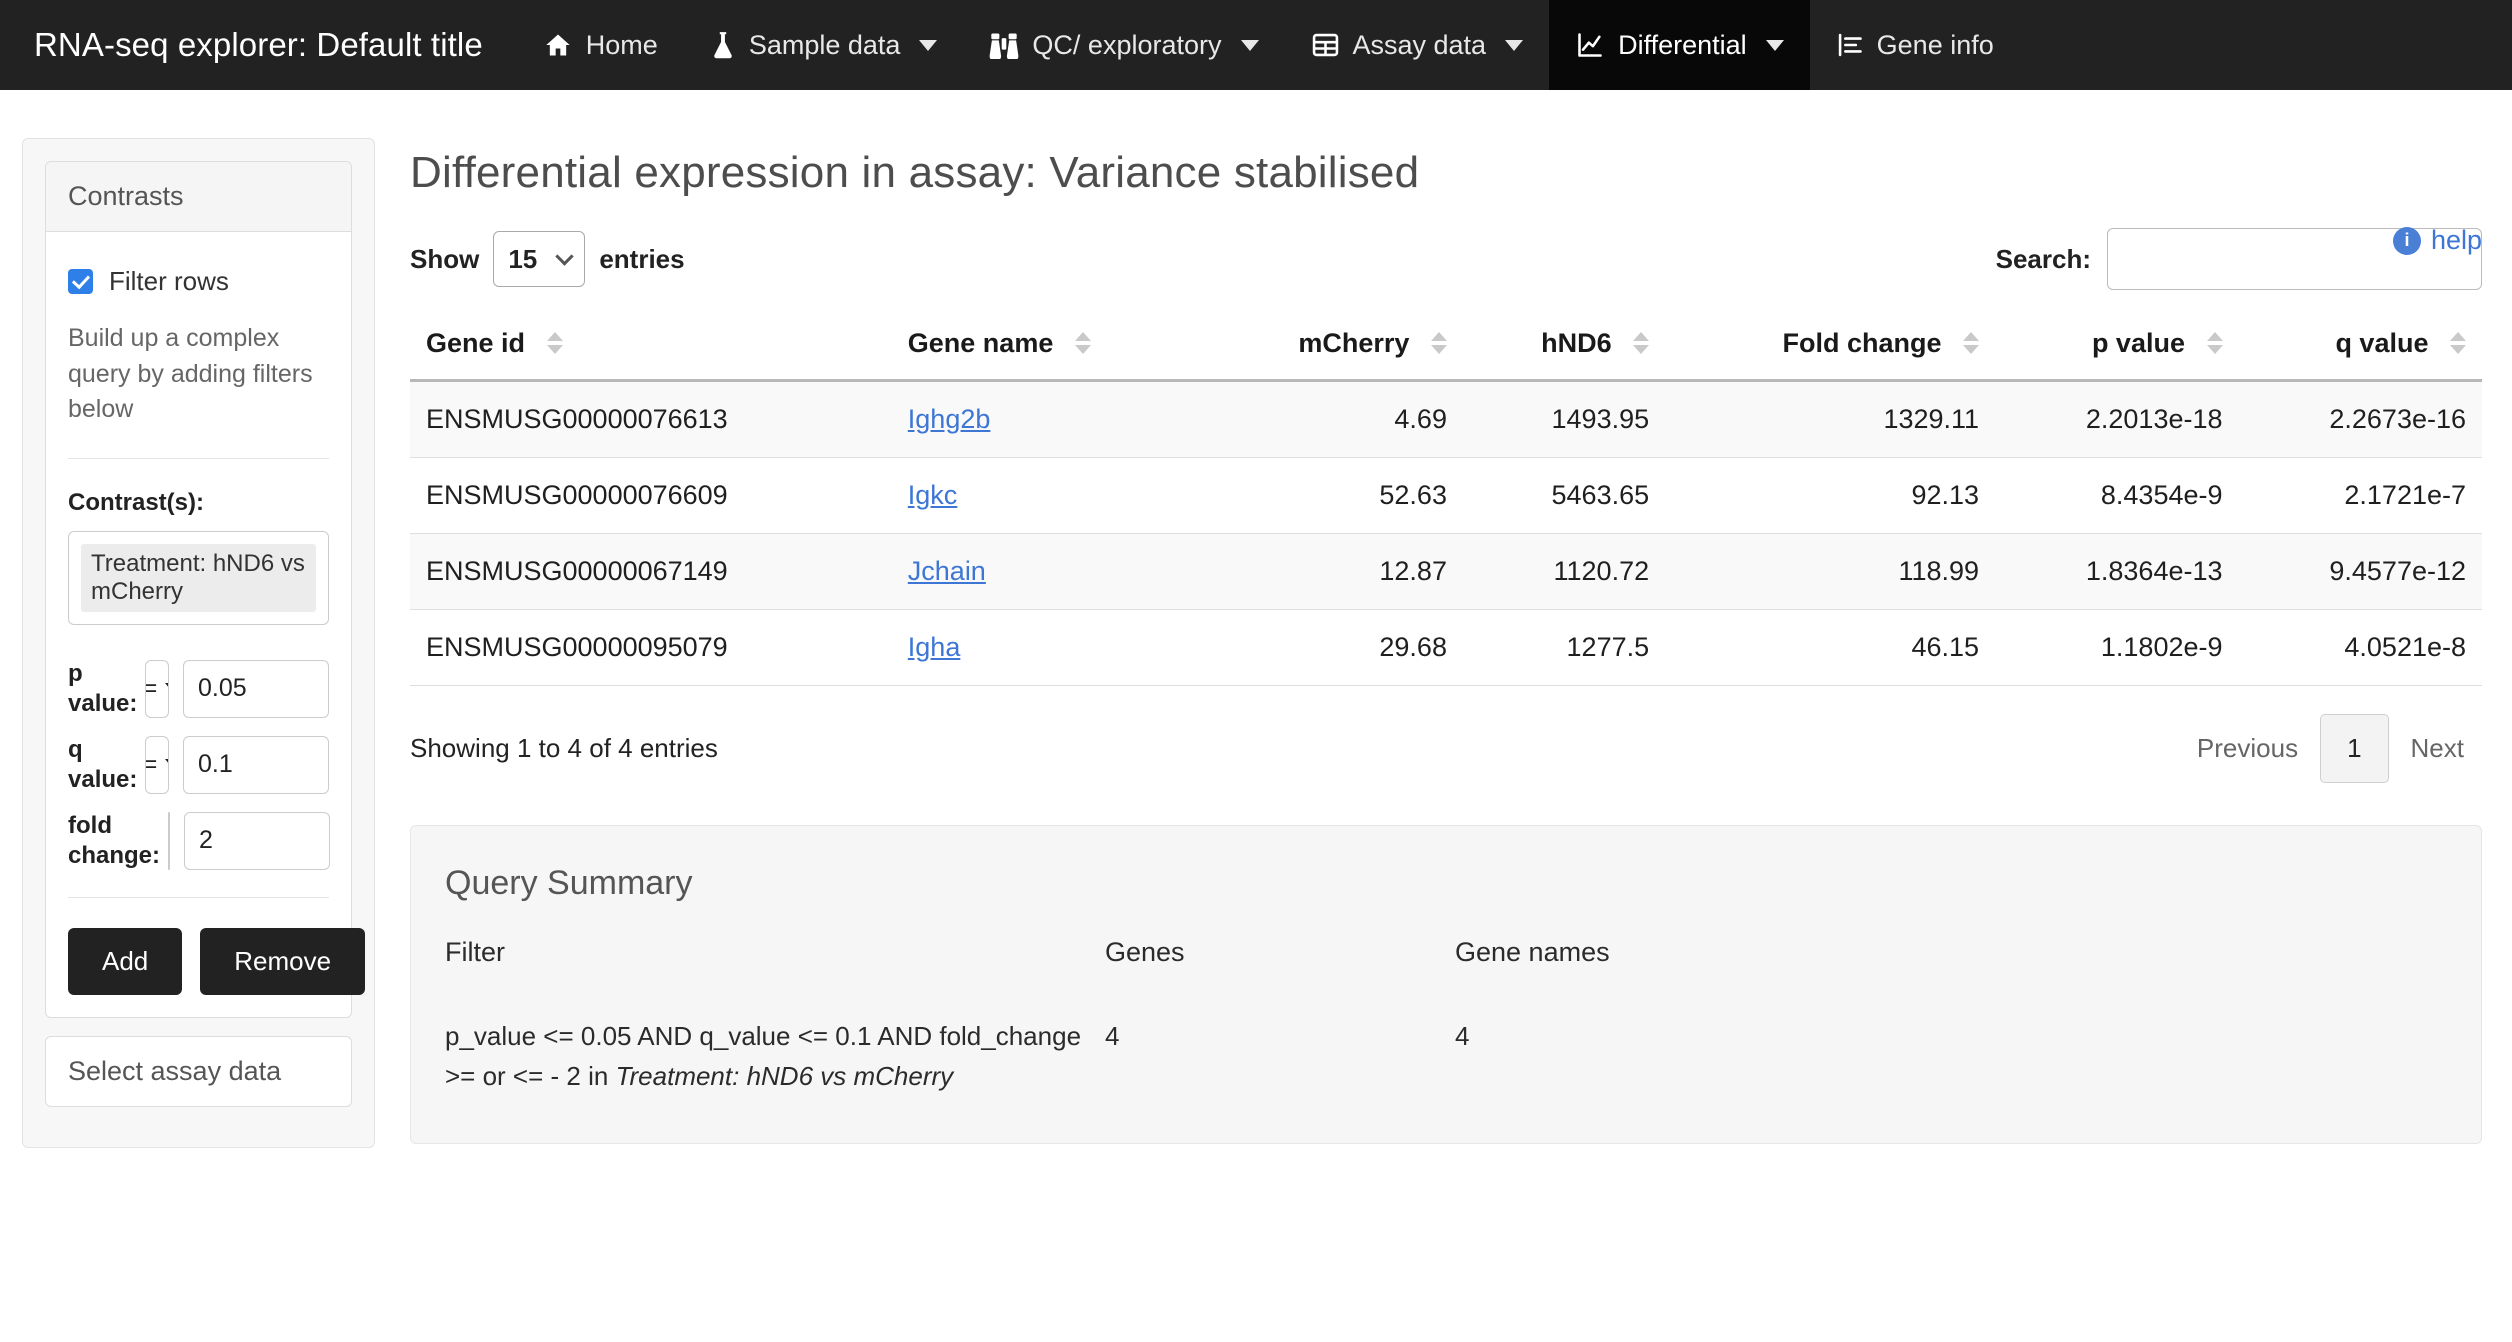 Image resolution: width=2512 pixels, height=1342 pixels. What do you see at coordinates (523, 258) in the screenshot?
I see `entries-per-page-value: 15` at bounding box center [523, 258].